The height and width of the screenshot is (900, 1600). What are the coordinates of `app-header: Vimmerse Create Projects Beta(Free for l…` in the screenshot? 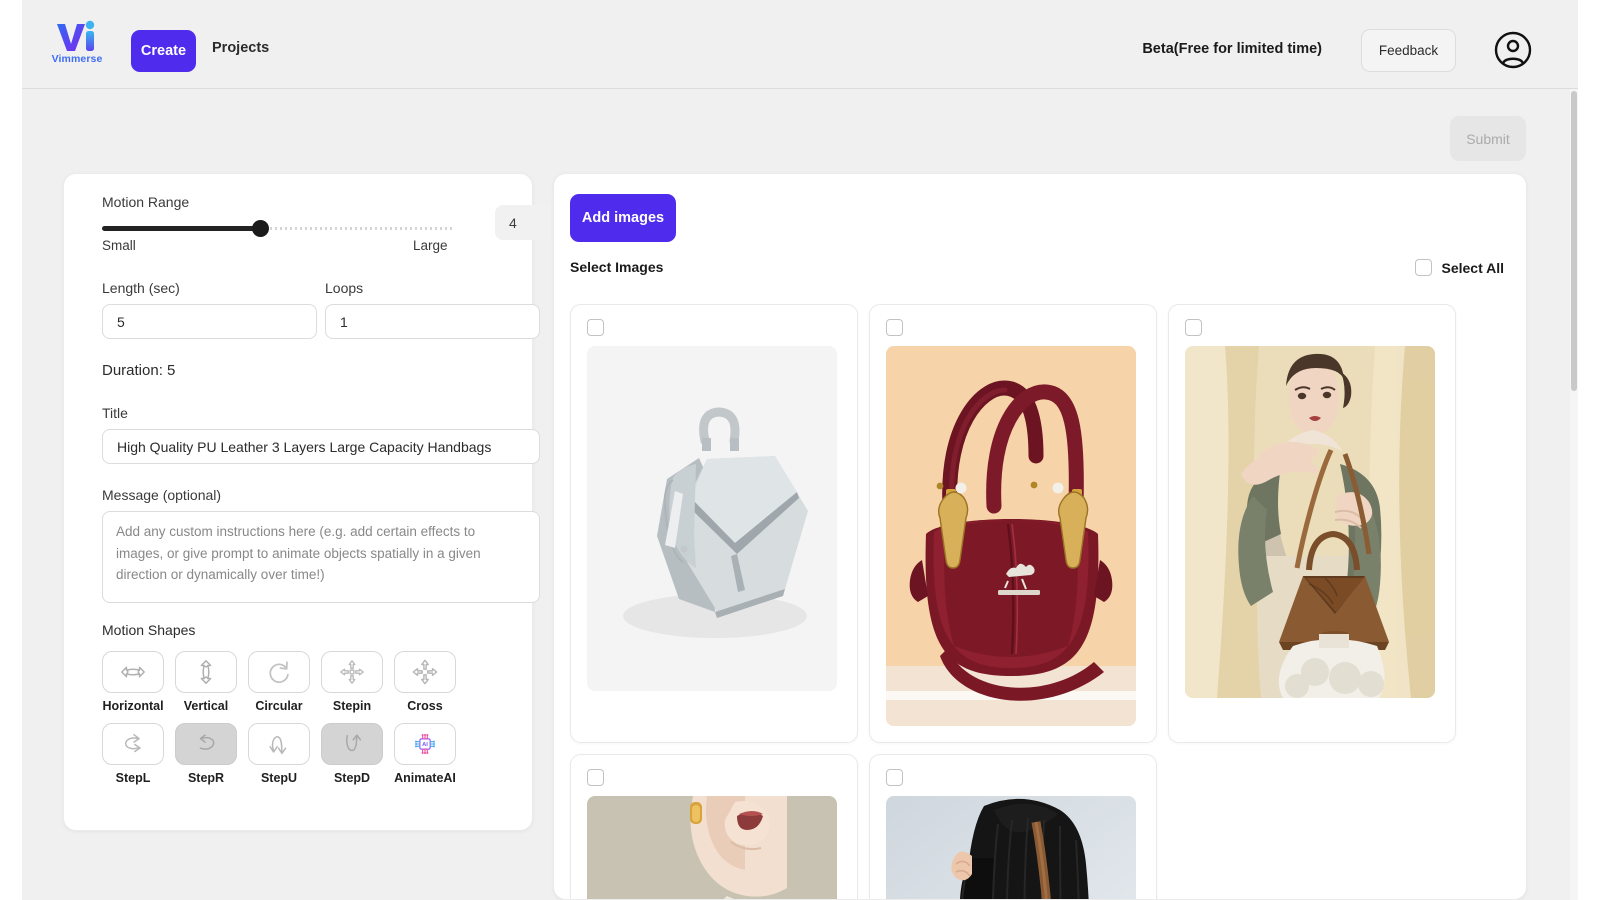 It's located at (800, 44).